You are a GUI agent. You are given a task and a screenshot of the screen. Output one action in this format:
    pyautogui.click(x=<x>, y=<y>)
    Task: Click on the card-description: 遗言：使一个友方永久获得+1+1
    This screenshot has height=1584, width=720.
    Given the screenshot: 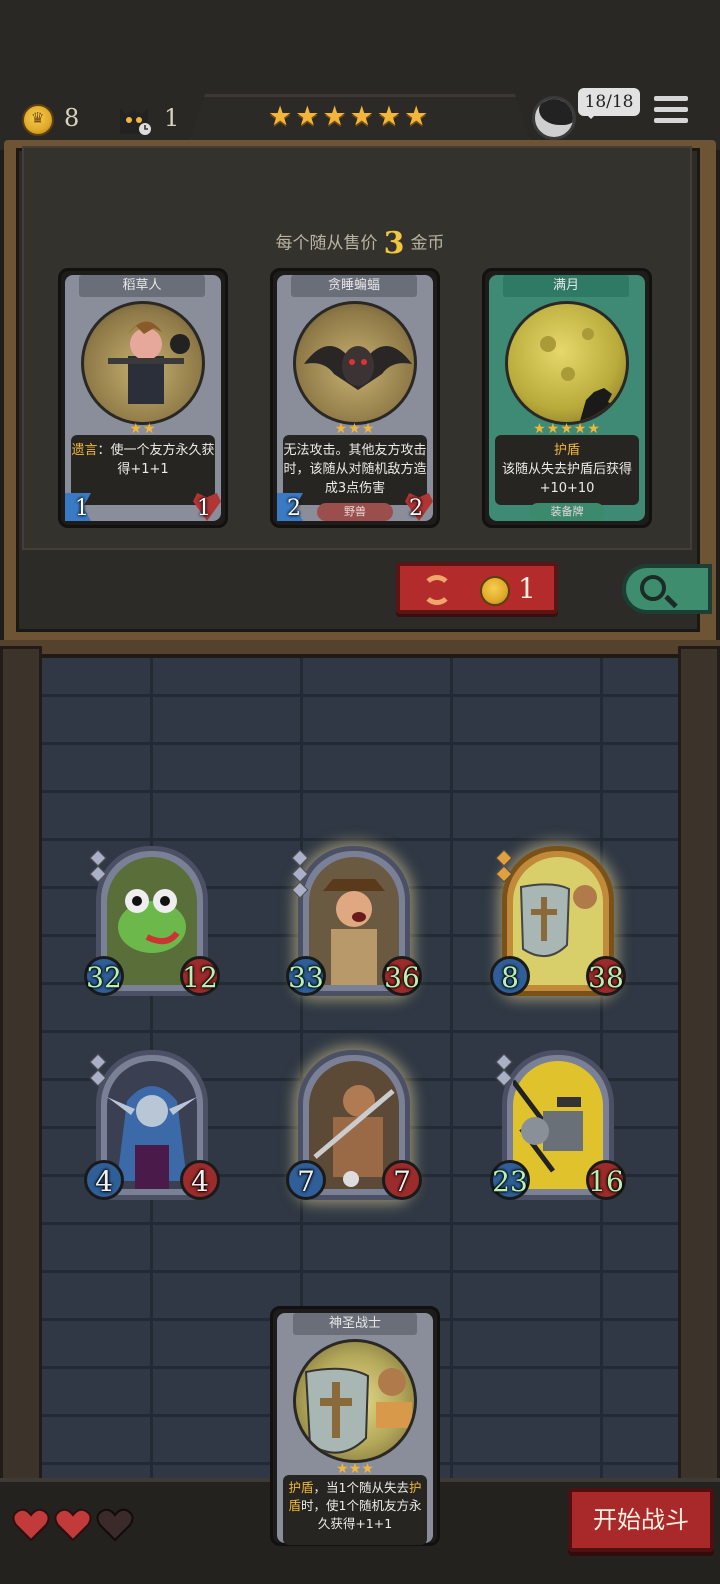 What is the action you would take?
    pyautogui.click(x=143, y=470)
    